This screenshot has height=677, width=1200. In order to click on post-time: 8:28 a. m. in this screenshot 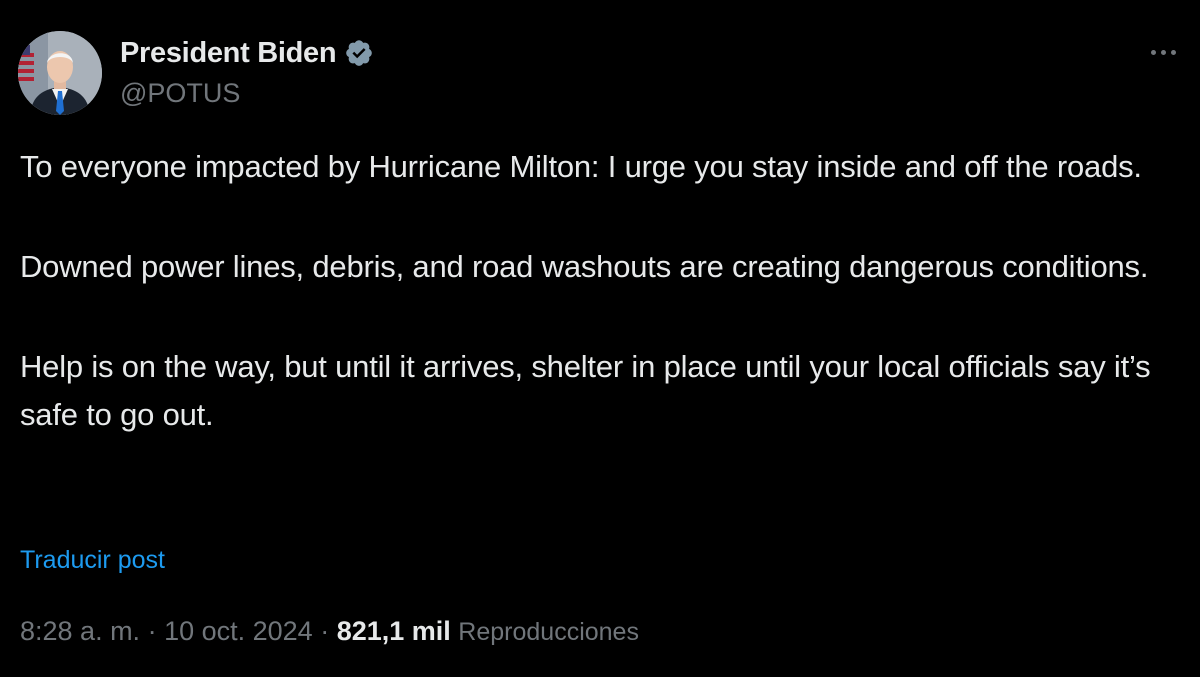, I will do `click(80, 631)`.